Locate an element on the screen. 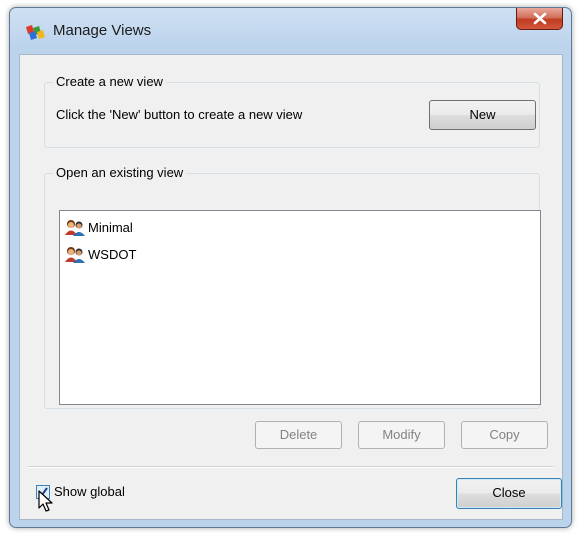 This screenshot has width=579, height=534. copy-button: Copy is located at coordinates (504, 435).